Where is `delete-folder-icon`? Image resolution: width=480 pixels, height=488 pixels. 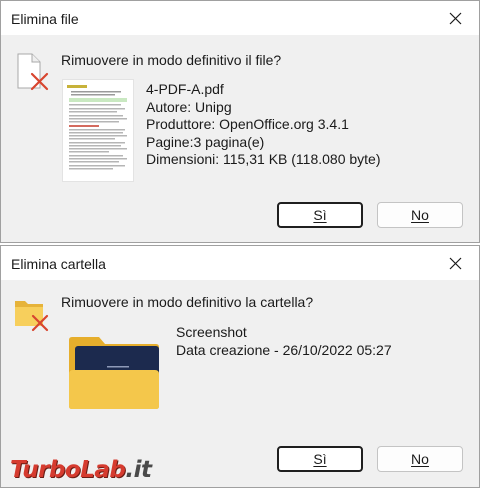 delete-folder-icon is located at coordinates (32, 316).